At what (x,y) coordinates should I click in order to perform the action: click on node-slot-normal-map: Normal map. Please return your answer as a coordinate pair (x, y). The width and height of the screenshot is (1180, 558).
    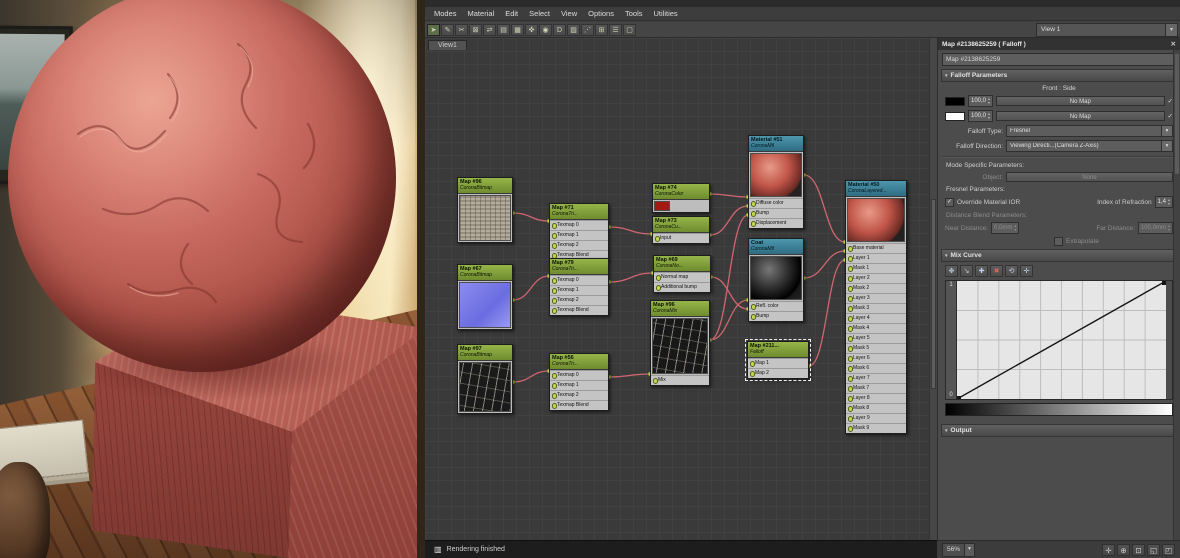
    Looking at the image, I should click on (682, 276).